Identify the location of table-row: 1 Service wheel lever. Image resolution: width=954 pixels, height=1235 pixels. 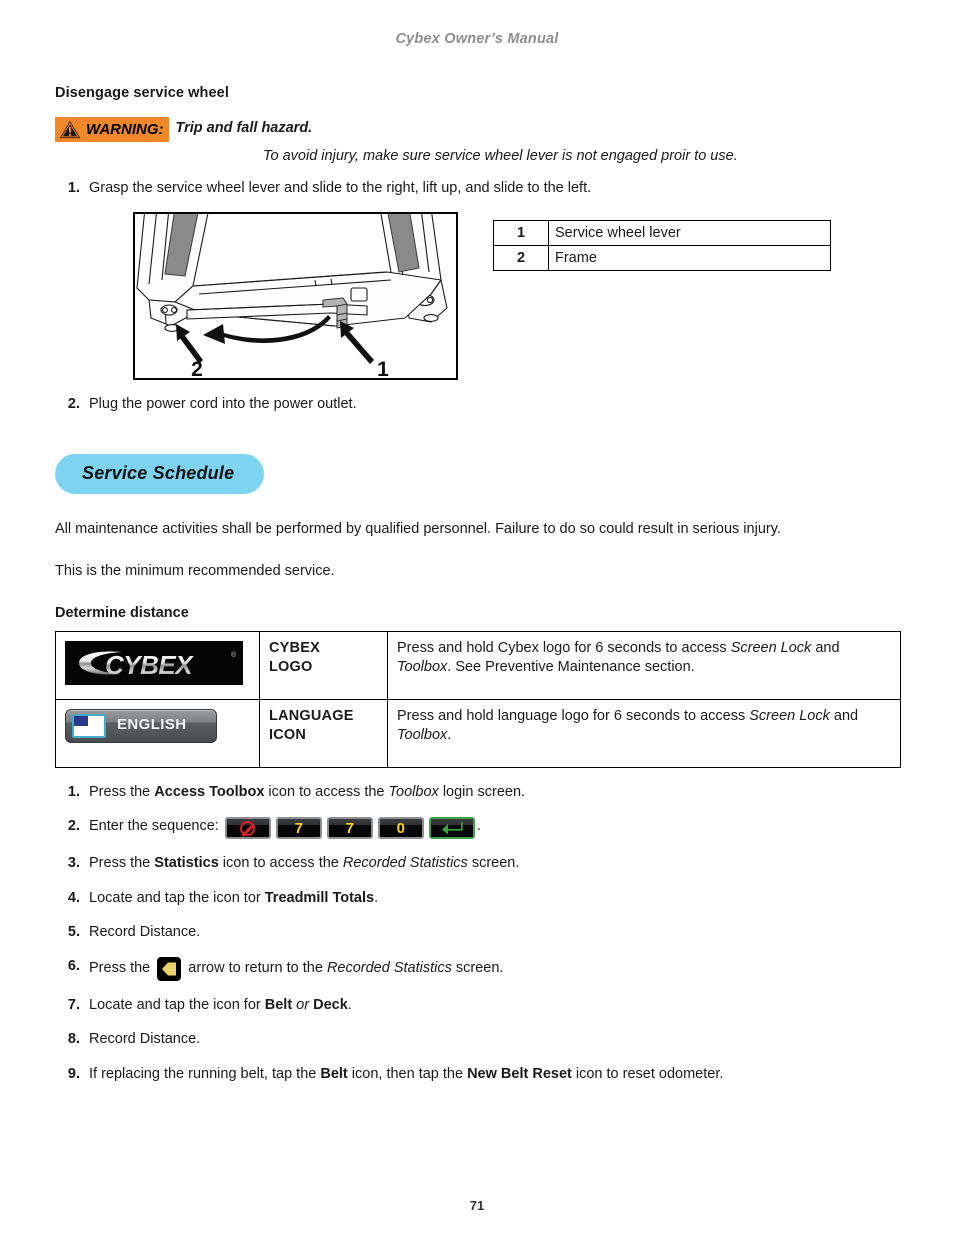
(662, 233).